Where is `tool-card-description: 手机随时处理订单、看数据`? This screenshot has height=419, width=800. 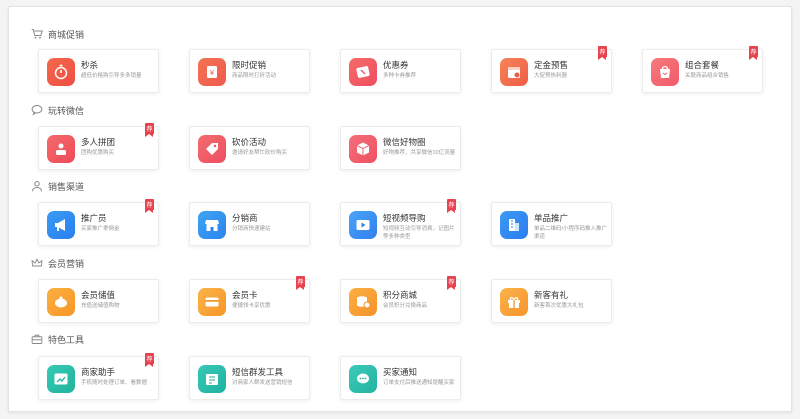 tool-card-description: 手机随时处理订单、看数据 is located at coordinates (114, 383).